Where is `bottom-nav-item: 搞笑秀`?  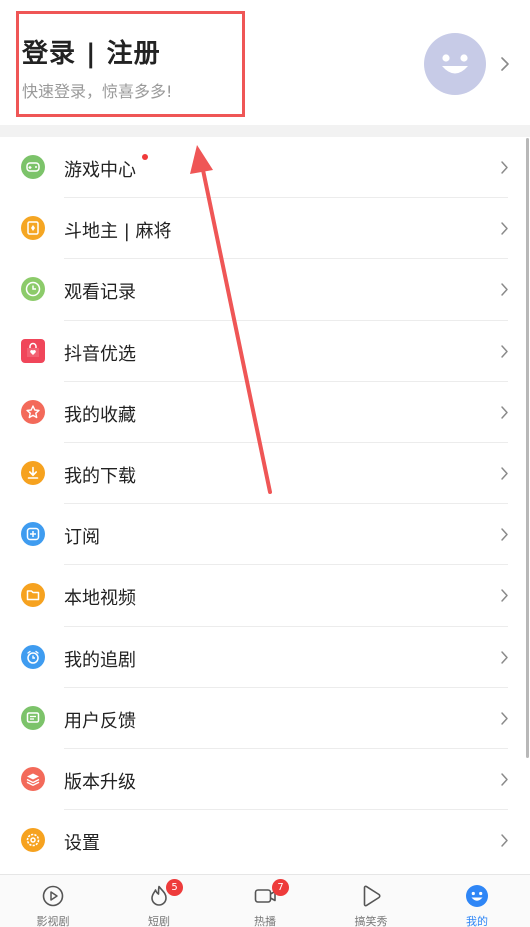
bottom-nav-item: 搞笑秀 is located at coordinates (371, 901).